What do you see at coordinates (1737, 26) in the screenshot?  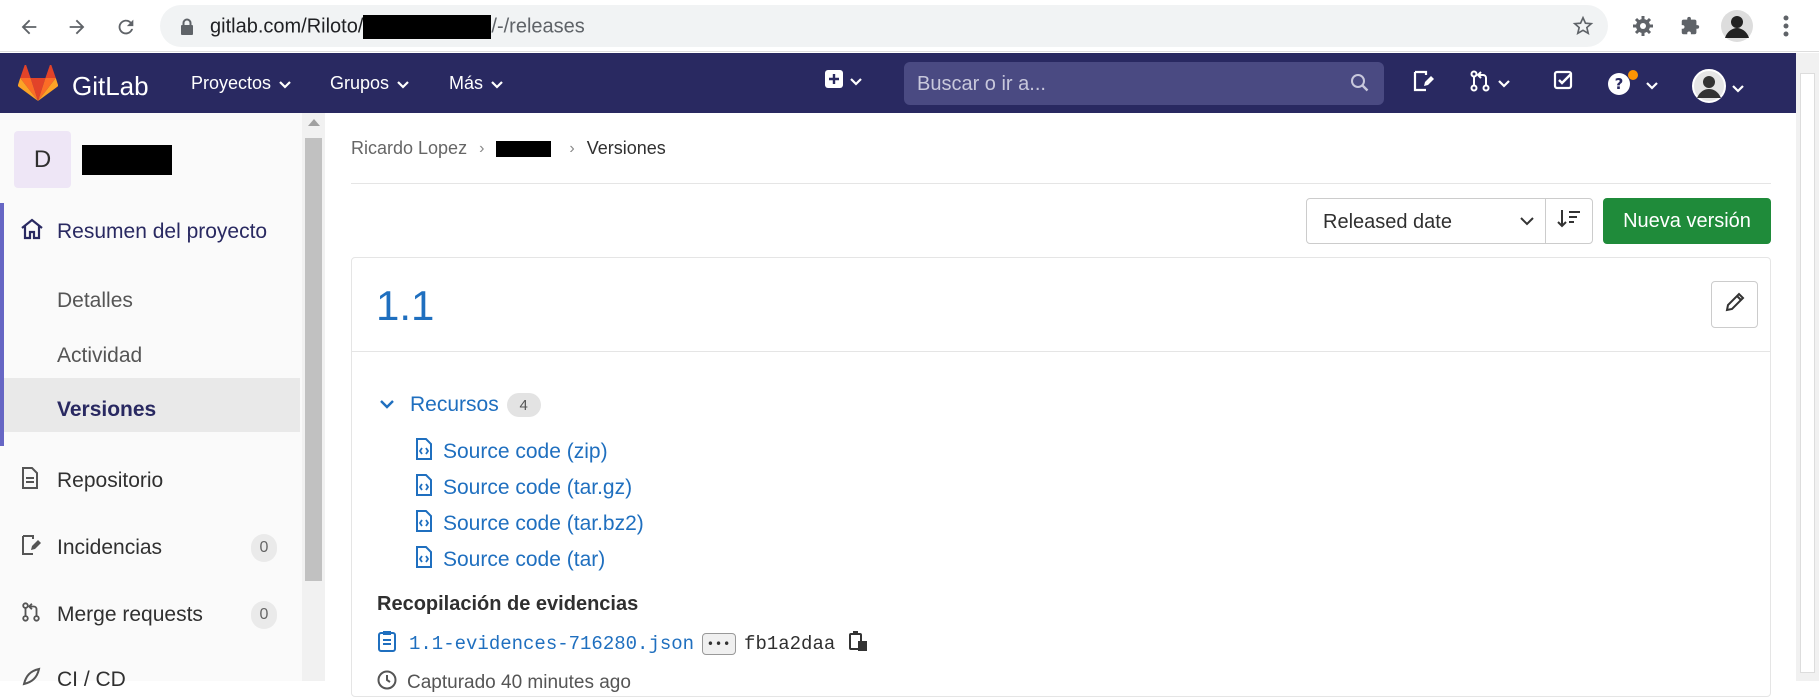 I see `profile-avatar` at bounding box center [1737, 26].